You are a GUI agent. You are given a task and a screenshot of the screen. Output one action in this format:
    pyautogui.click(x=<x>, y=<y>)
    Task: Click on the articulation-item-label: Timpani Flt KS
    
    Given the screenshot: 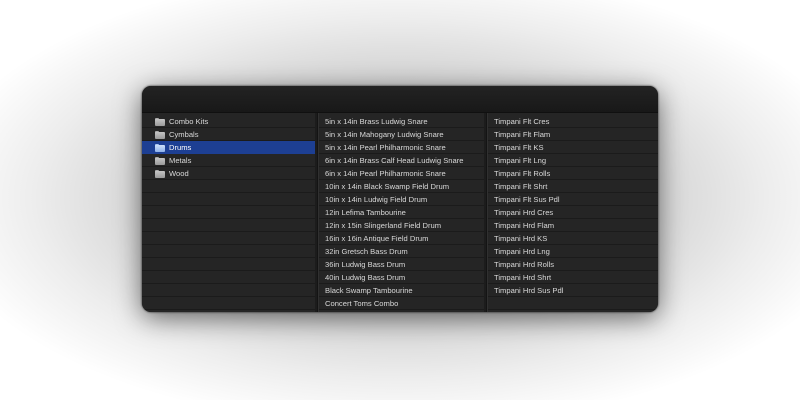 What is the action you would take?
    pyautogui.click(x=519, y=147)
    